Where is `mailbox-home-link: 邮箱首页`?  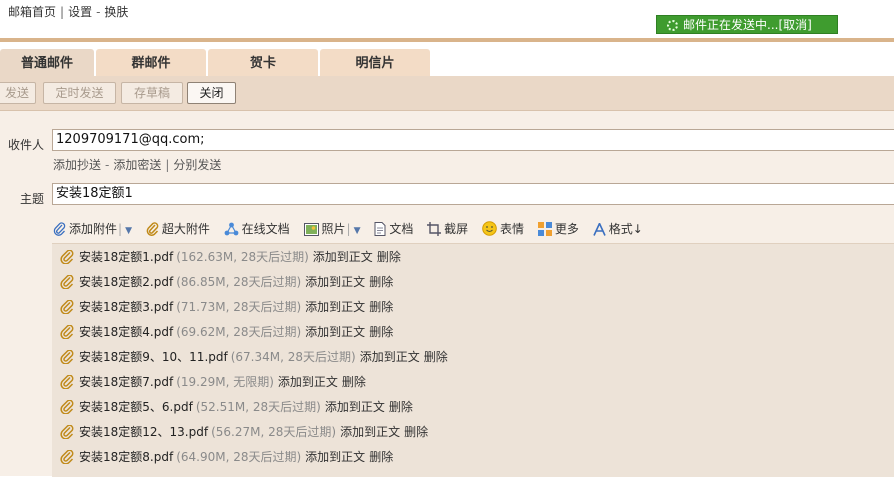 mailbox-home-link: 邮箱首页 is located at coordinates (32, 12).